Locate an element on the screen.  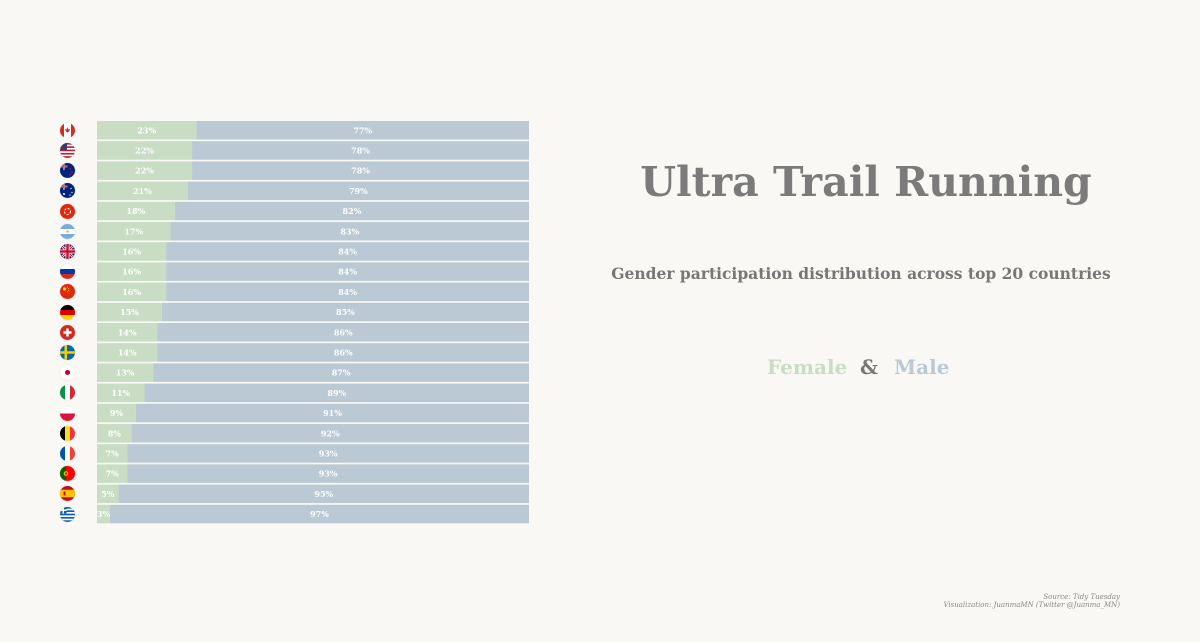
flag-se-icon is located at coordinates (67, 352).